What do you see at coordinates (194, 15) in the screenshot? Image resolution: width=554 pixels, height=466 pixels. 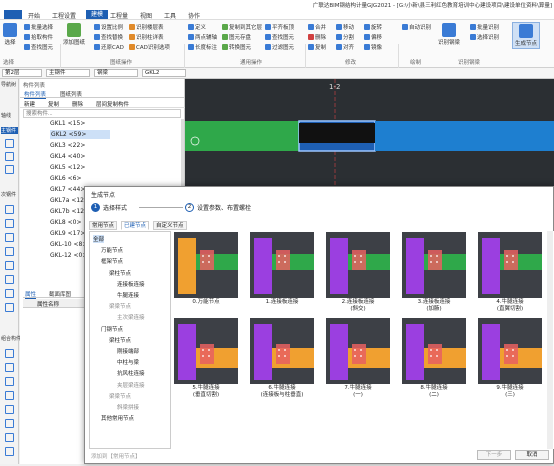 I see `menu-collab: 协作` at bounding box center [194, 15].